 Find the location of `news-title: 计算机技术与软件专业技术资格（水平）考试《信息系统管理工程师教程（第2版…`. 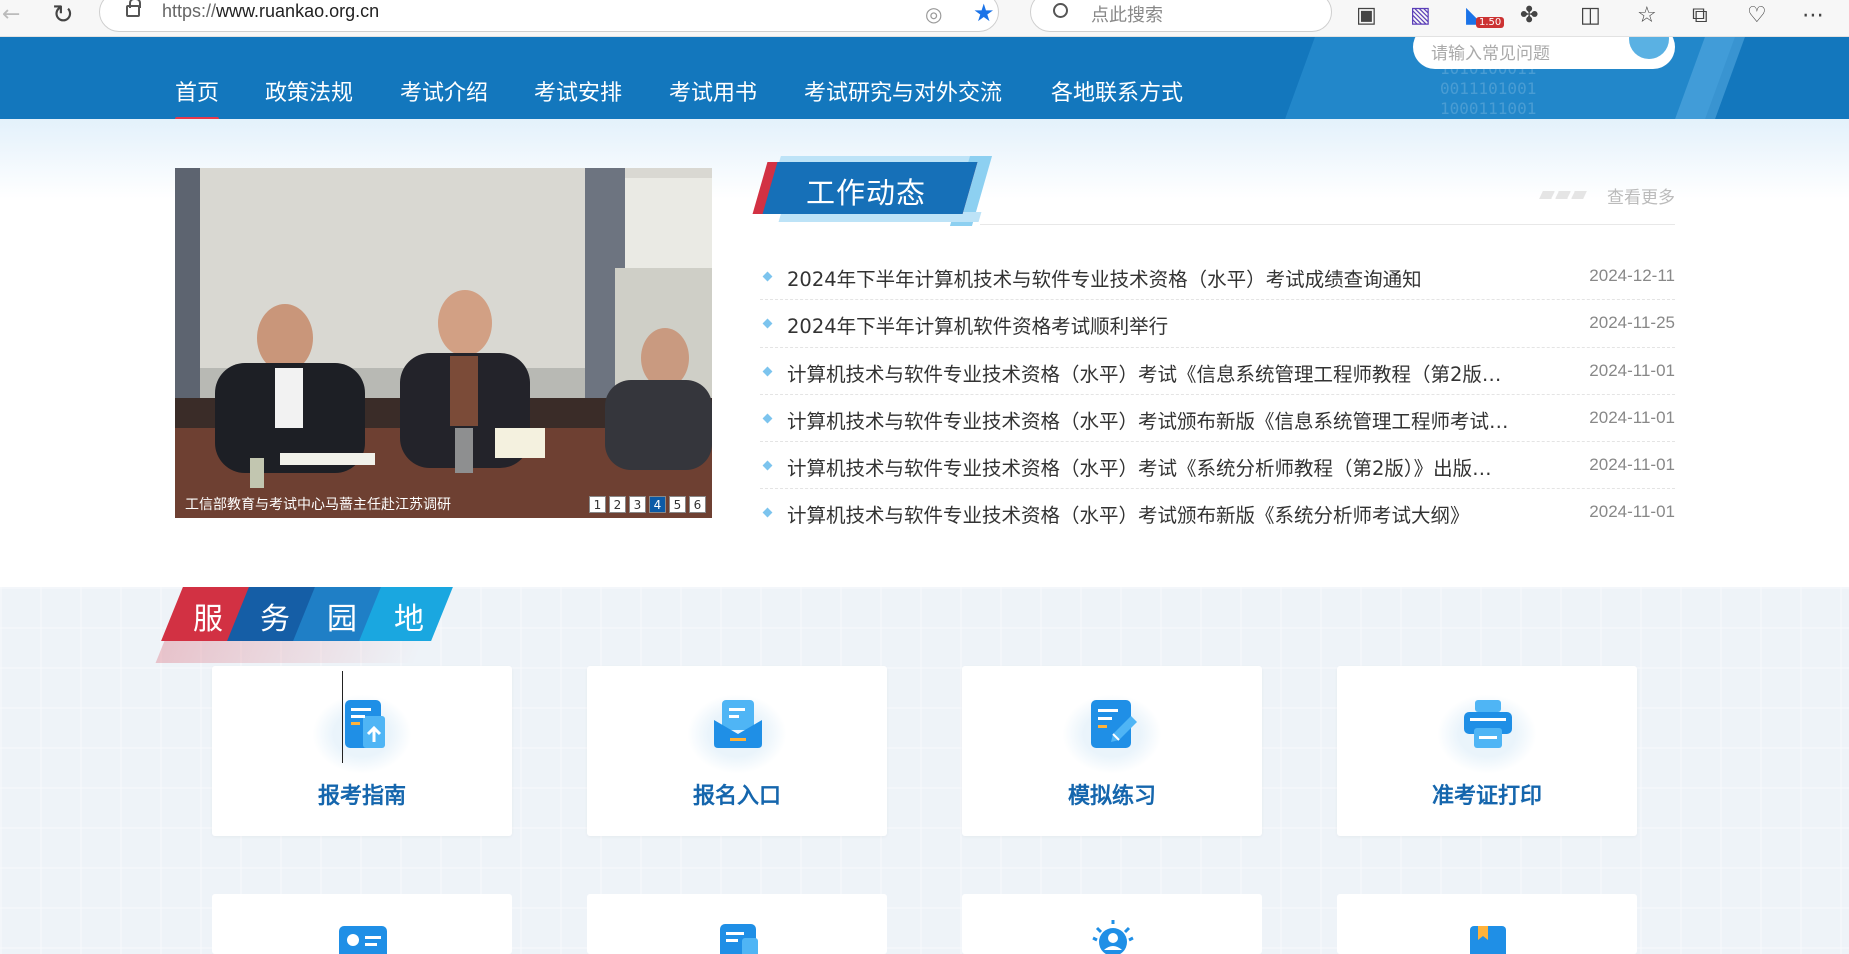

news-title: 计算机技术与软件专业技术资格（水平）考试《信息系统管理工程师教程（第2版… is located at coordinates (1157, 372).